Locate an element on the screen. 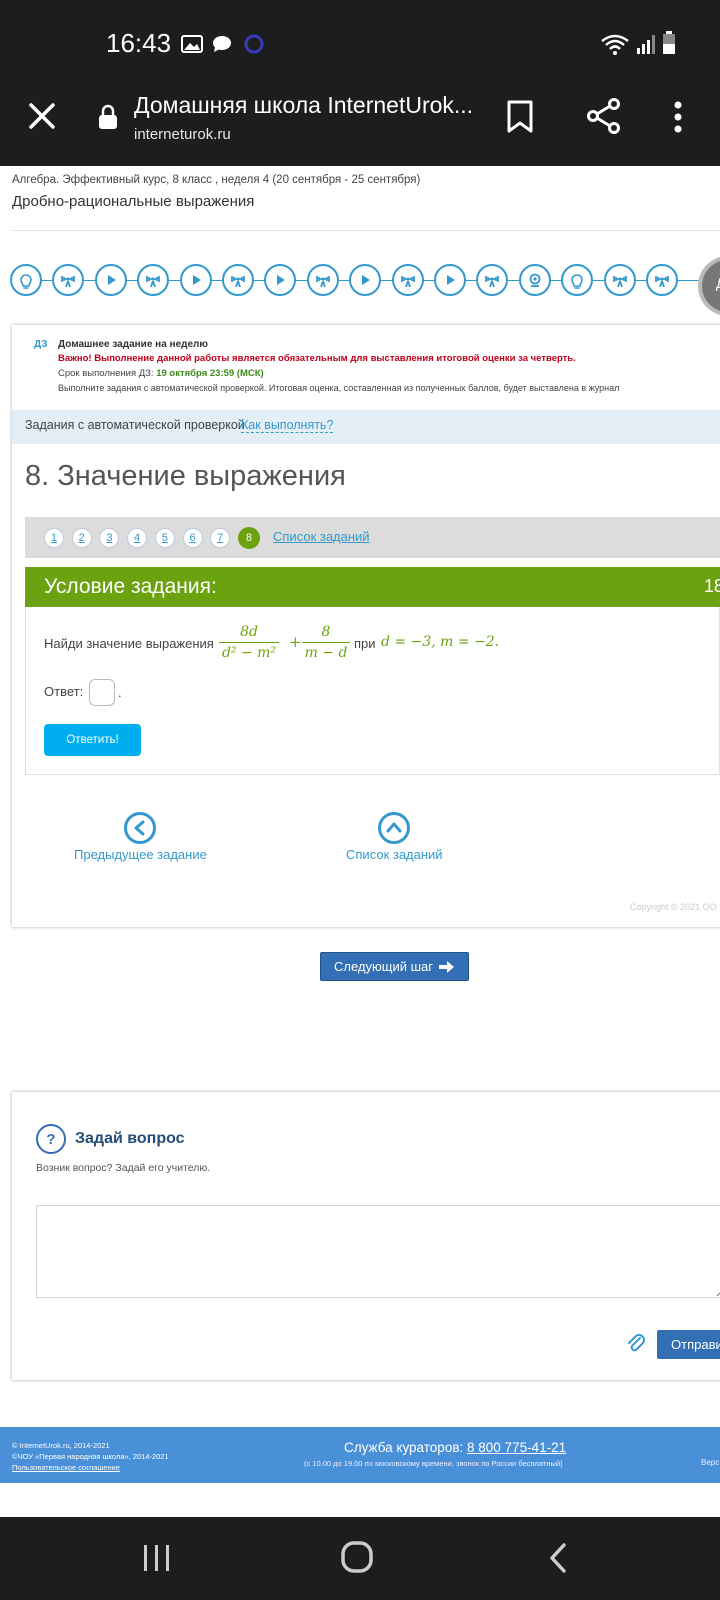 This screenshot has width=720, height=1600. fraction-2-denominator: m − d is located at coordinates (326, 653).